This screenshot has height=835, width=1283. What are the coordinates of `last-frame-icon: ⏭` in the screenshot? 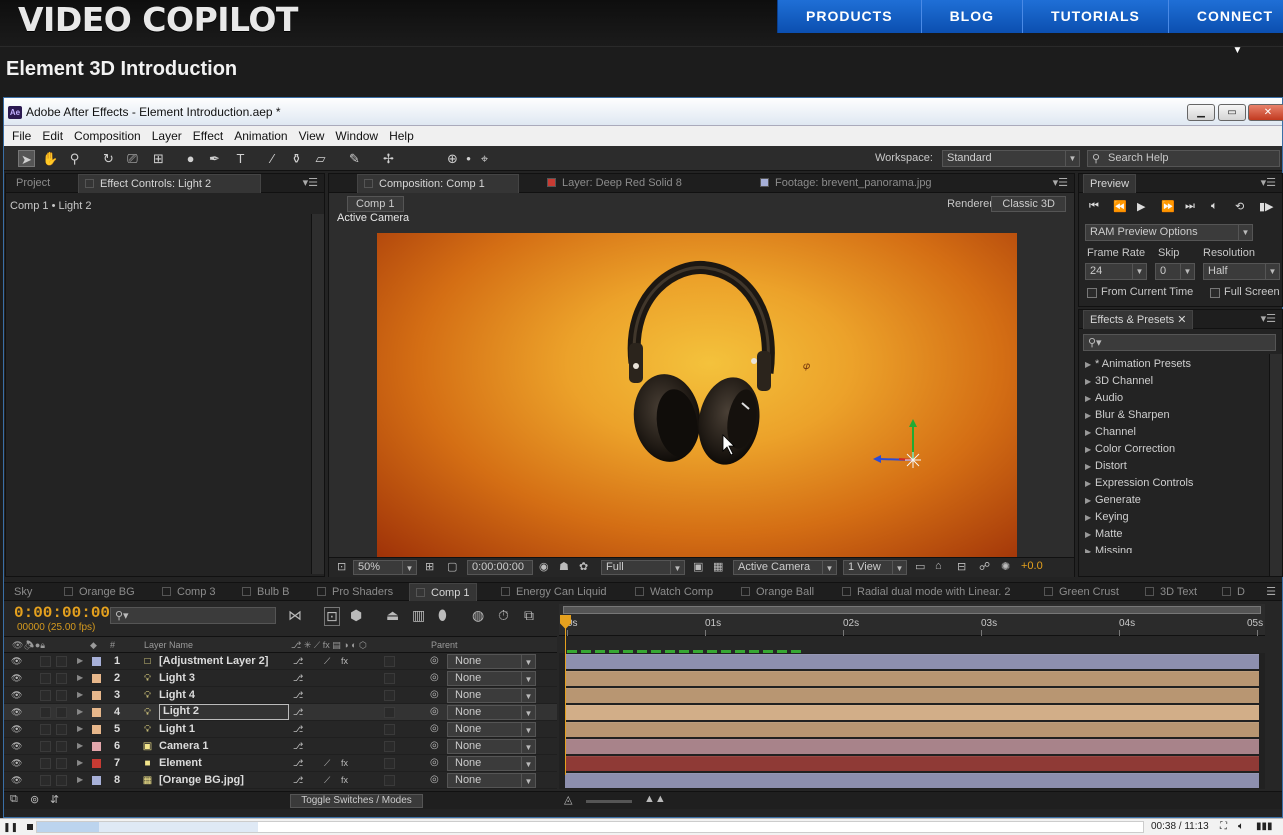 It's located at (1190, 206).